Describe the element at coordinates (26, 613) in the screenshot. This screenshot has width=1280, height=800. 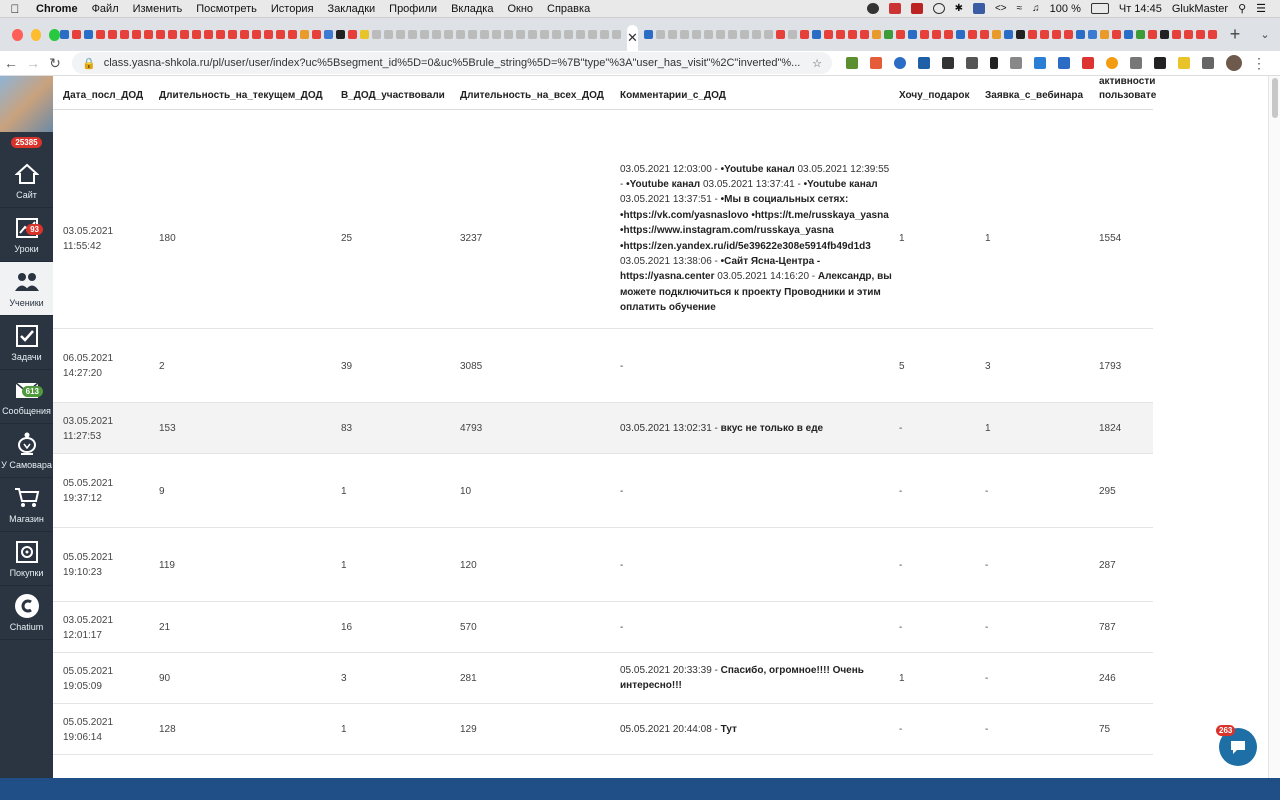
I see `sidebar-item-chatium: Chatium` at that location.